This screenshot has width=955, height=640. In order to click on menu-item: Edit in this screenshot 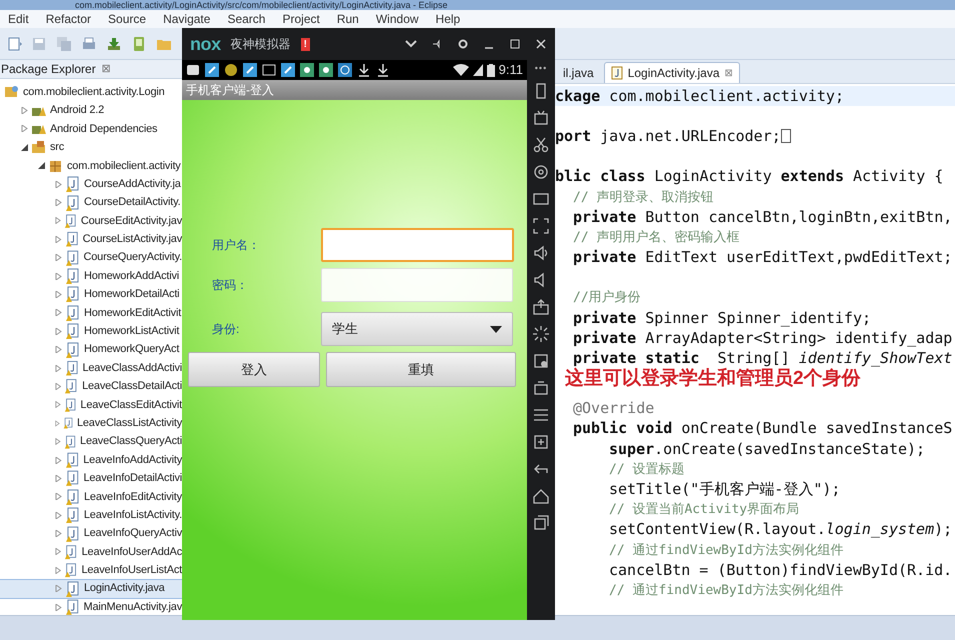, I will do `click(18, 19)`.